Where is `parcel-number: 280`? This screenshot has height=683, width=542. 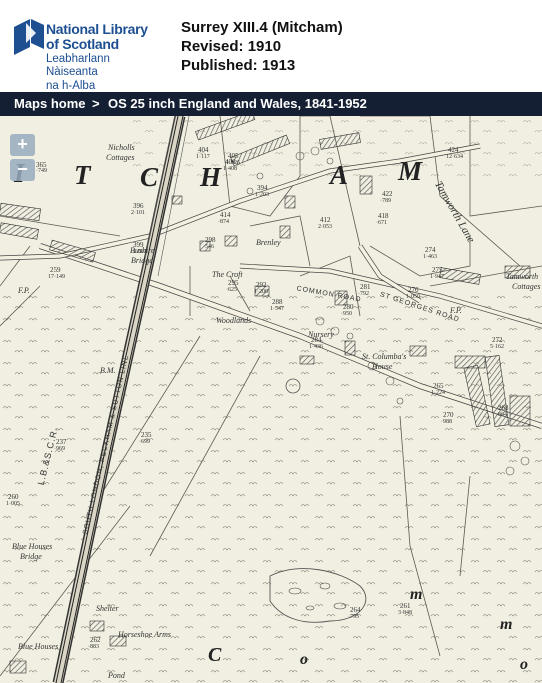 parcel-number: 280 is located at coordinates (348, 307).